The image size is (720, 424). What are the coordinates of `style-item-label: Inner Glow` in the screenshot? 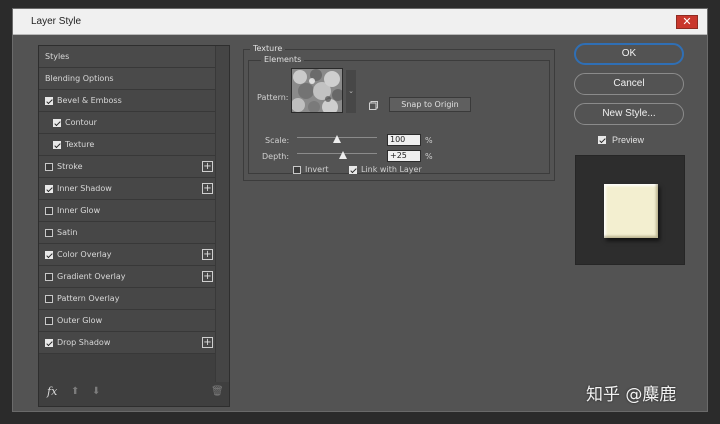 It's located at (79, 210).